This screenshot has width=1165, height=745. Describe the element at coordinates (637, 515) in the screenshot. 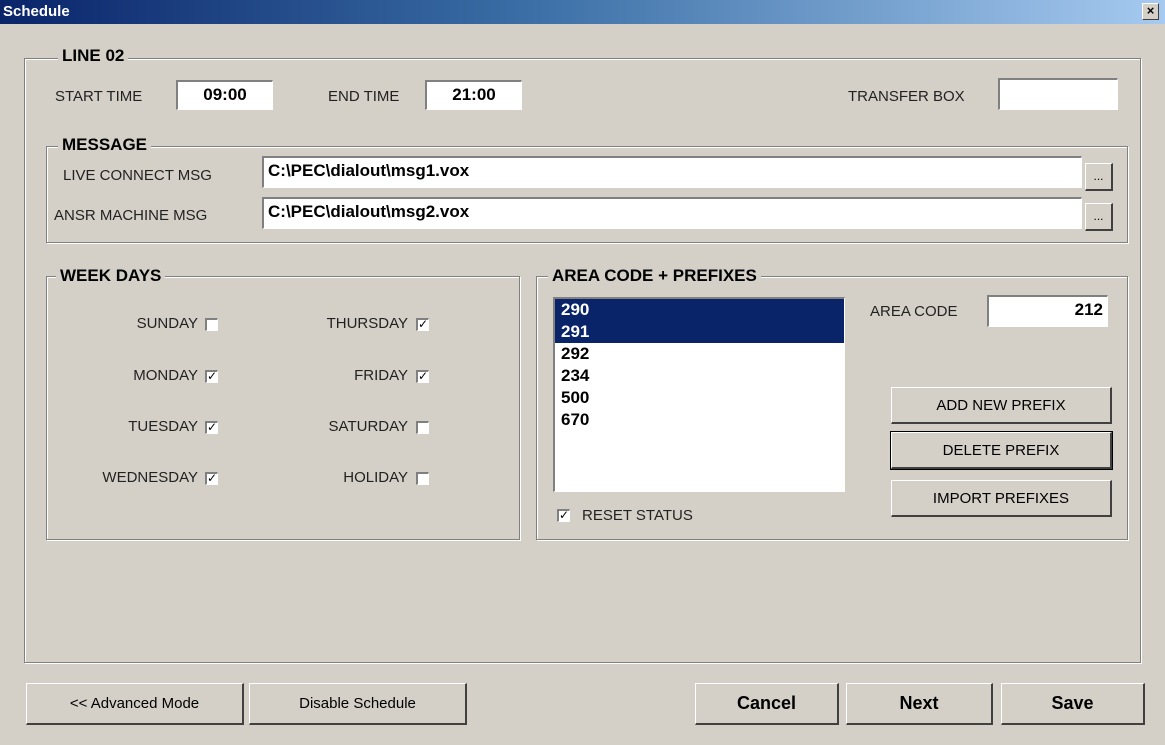

I see `reset-status-label: RESET STATUS` at that location.